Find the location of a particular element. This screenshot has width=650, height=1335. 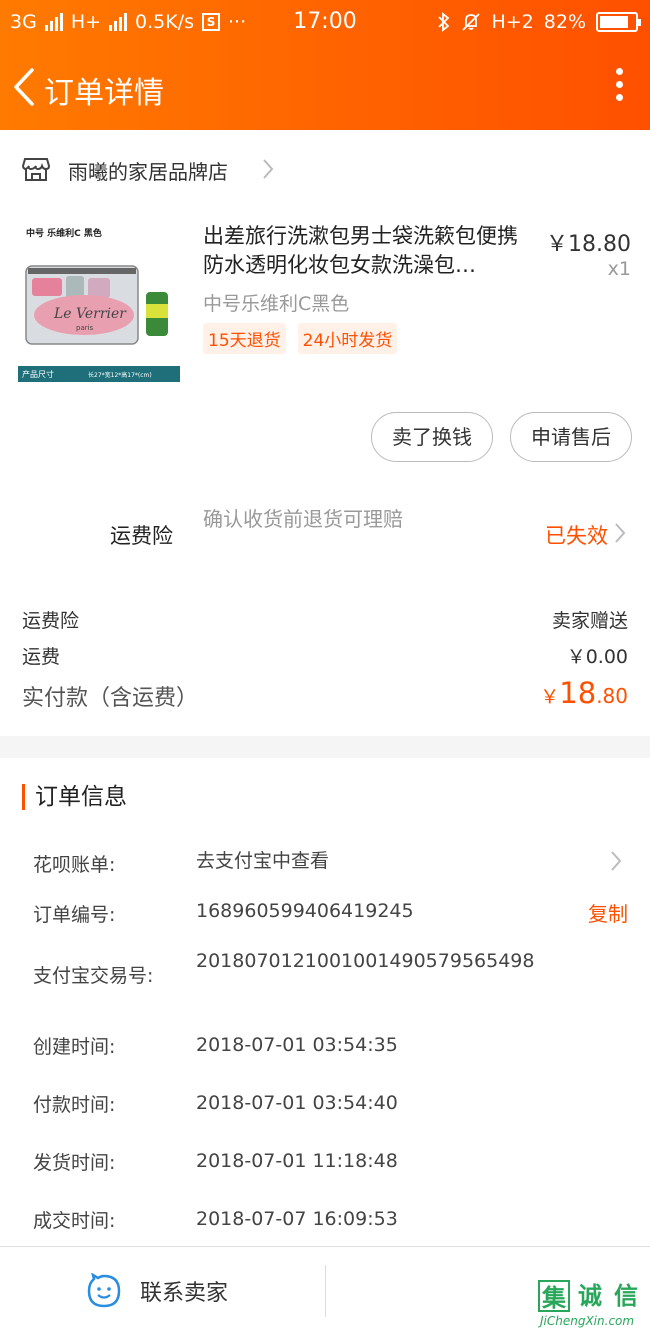

fee-value: 卖家赠送 is located at coordinates (589, 621).